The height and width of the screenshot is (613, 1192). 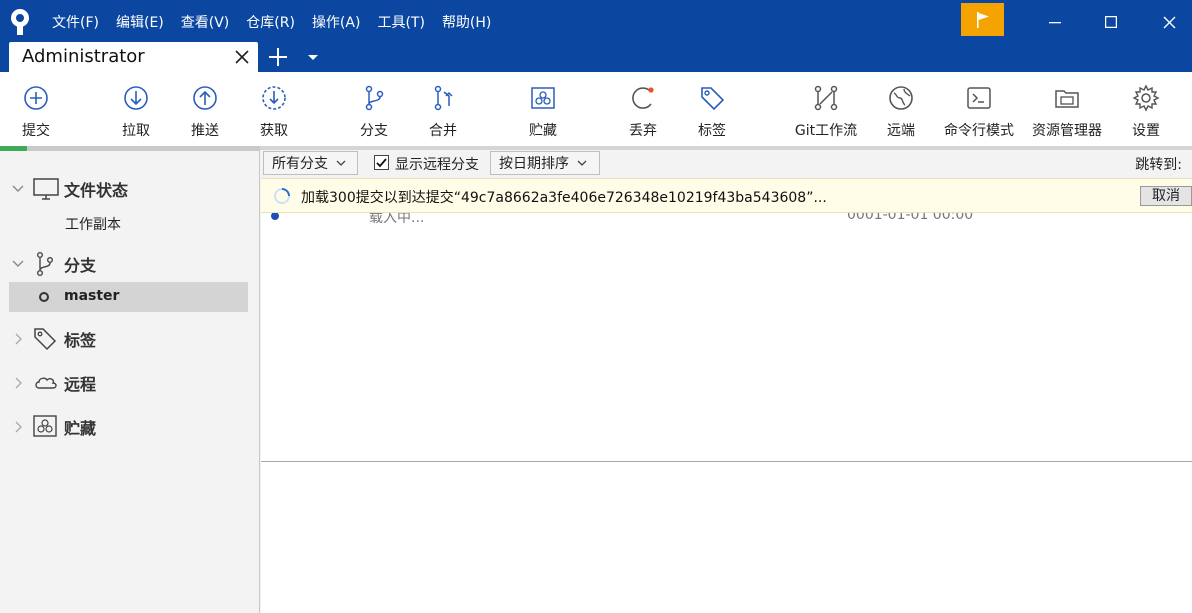 I want to click on merge-button: 合并, so click(x=443, y=109).